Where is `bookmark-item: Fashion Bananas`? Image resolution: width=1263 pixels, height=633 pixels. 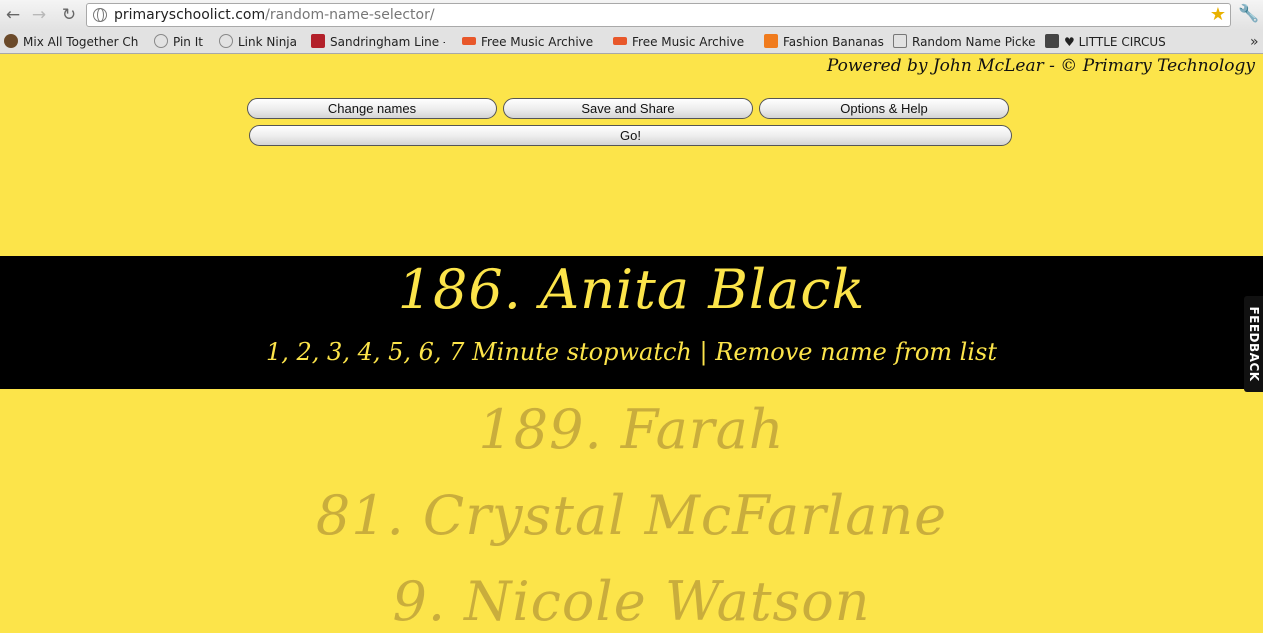
bookmark-item: Fashion Bananas is located at coordinates (824, 42).